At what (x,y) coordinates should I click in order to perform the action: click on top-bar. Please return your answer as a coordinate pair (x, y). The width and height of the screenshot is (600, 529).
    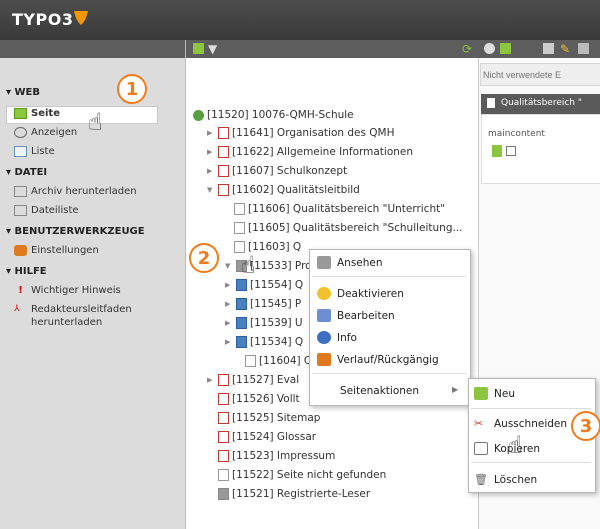
    Looking at the image, I should click on (300, 20).